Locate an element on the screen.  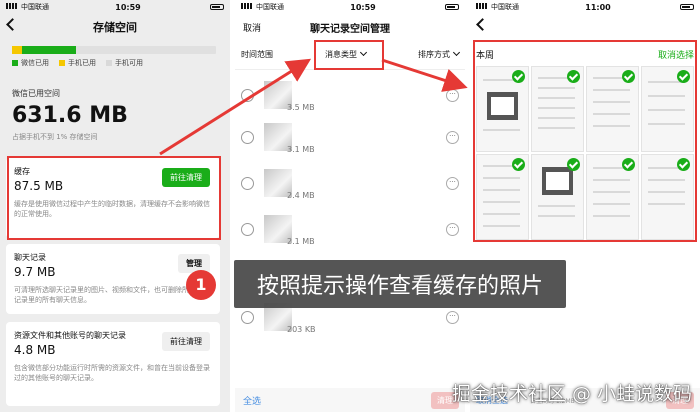
arrow-to-message-type is located at coordinates (235, 107).